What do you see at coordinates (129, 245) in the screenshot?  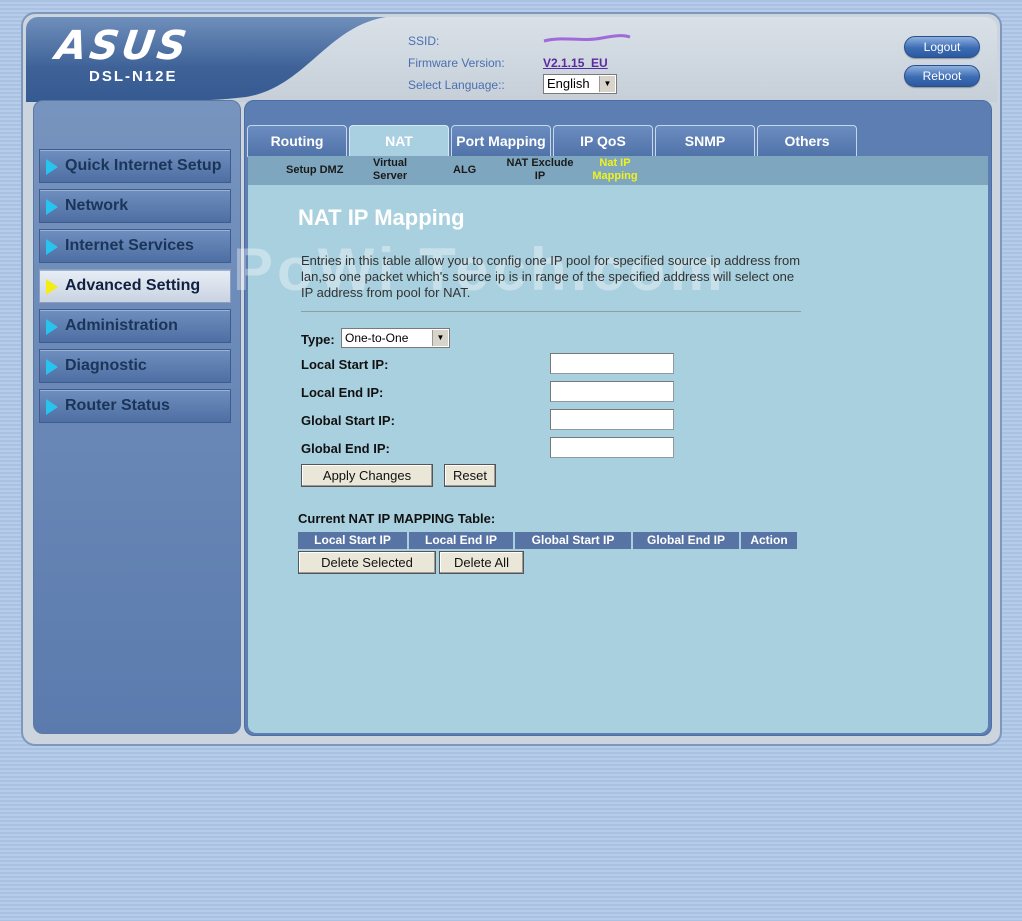 I see `sidebar-item-label: Internet Services` at bounding box center [129, 245].